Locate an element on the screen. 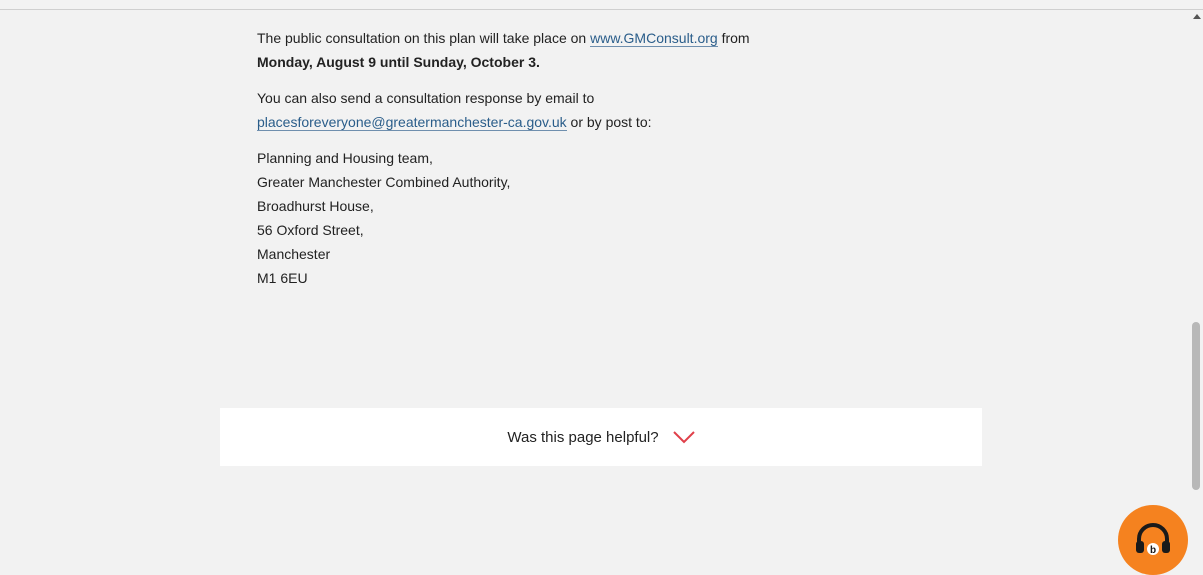 This screenshot has height=575, width=1203. accessibility-help-button: b is located at coordinates (1153, 540).